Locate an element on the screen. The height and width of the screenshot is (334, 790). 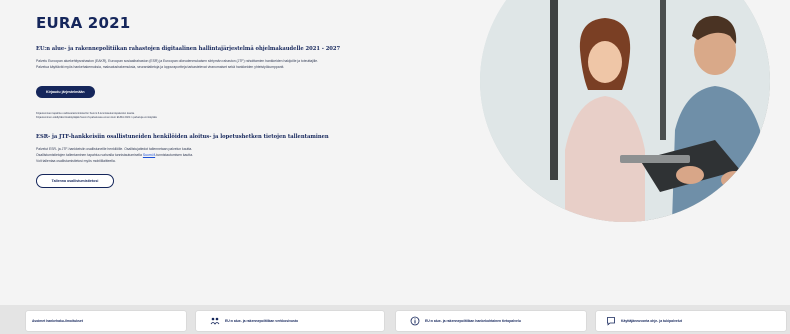
info-icon is located at coordinates (415, 321).